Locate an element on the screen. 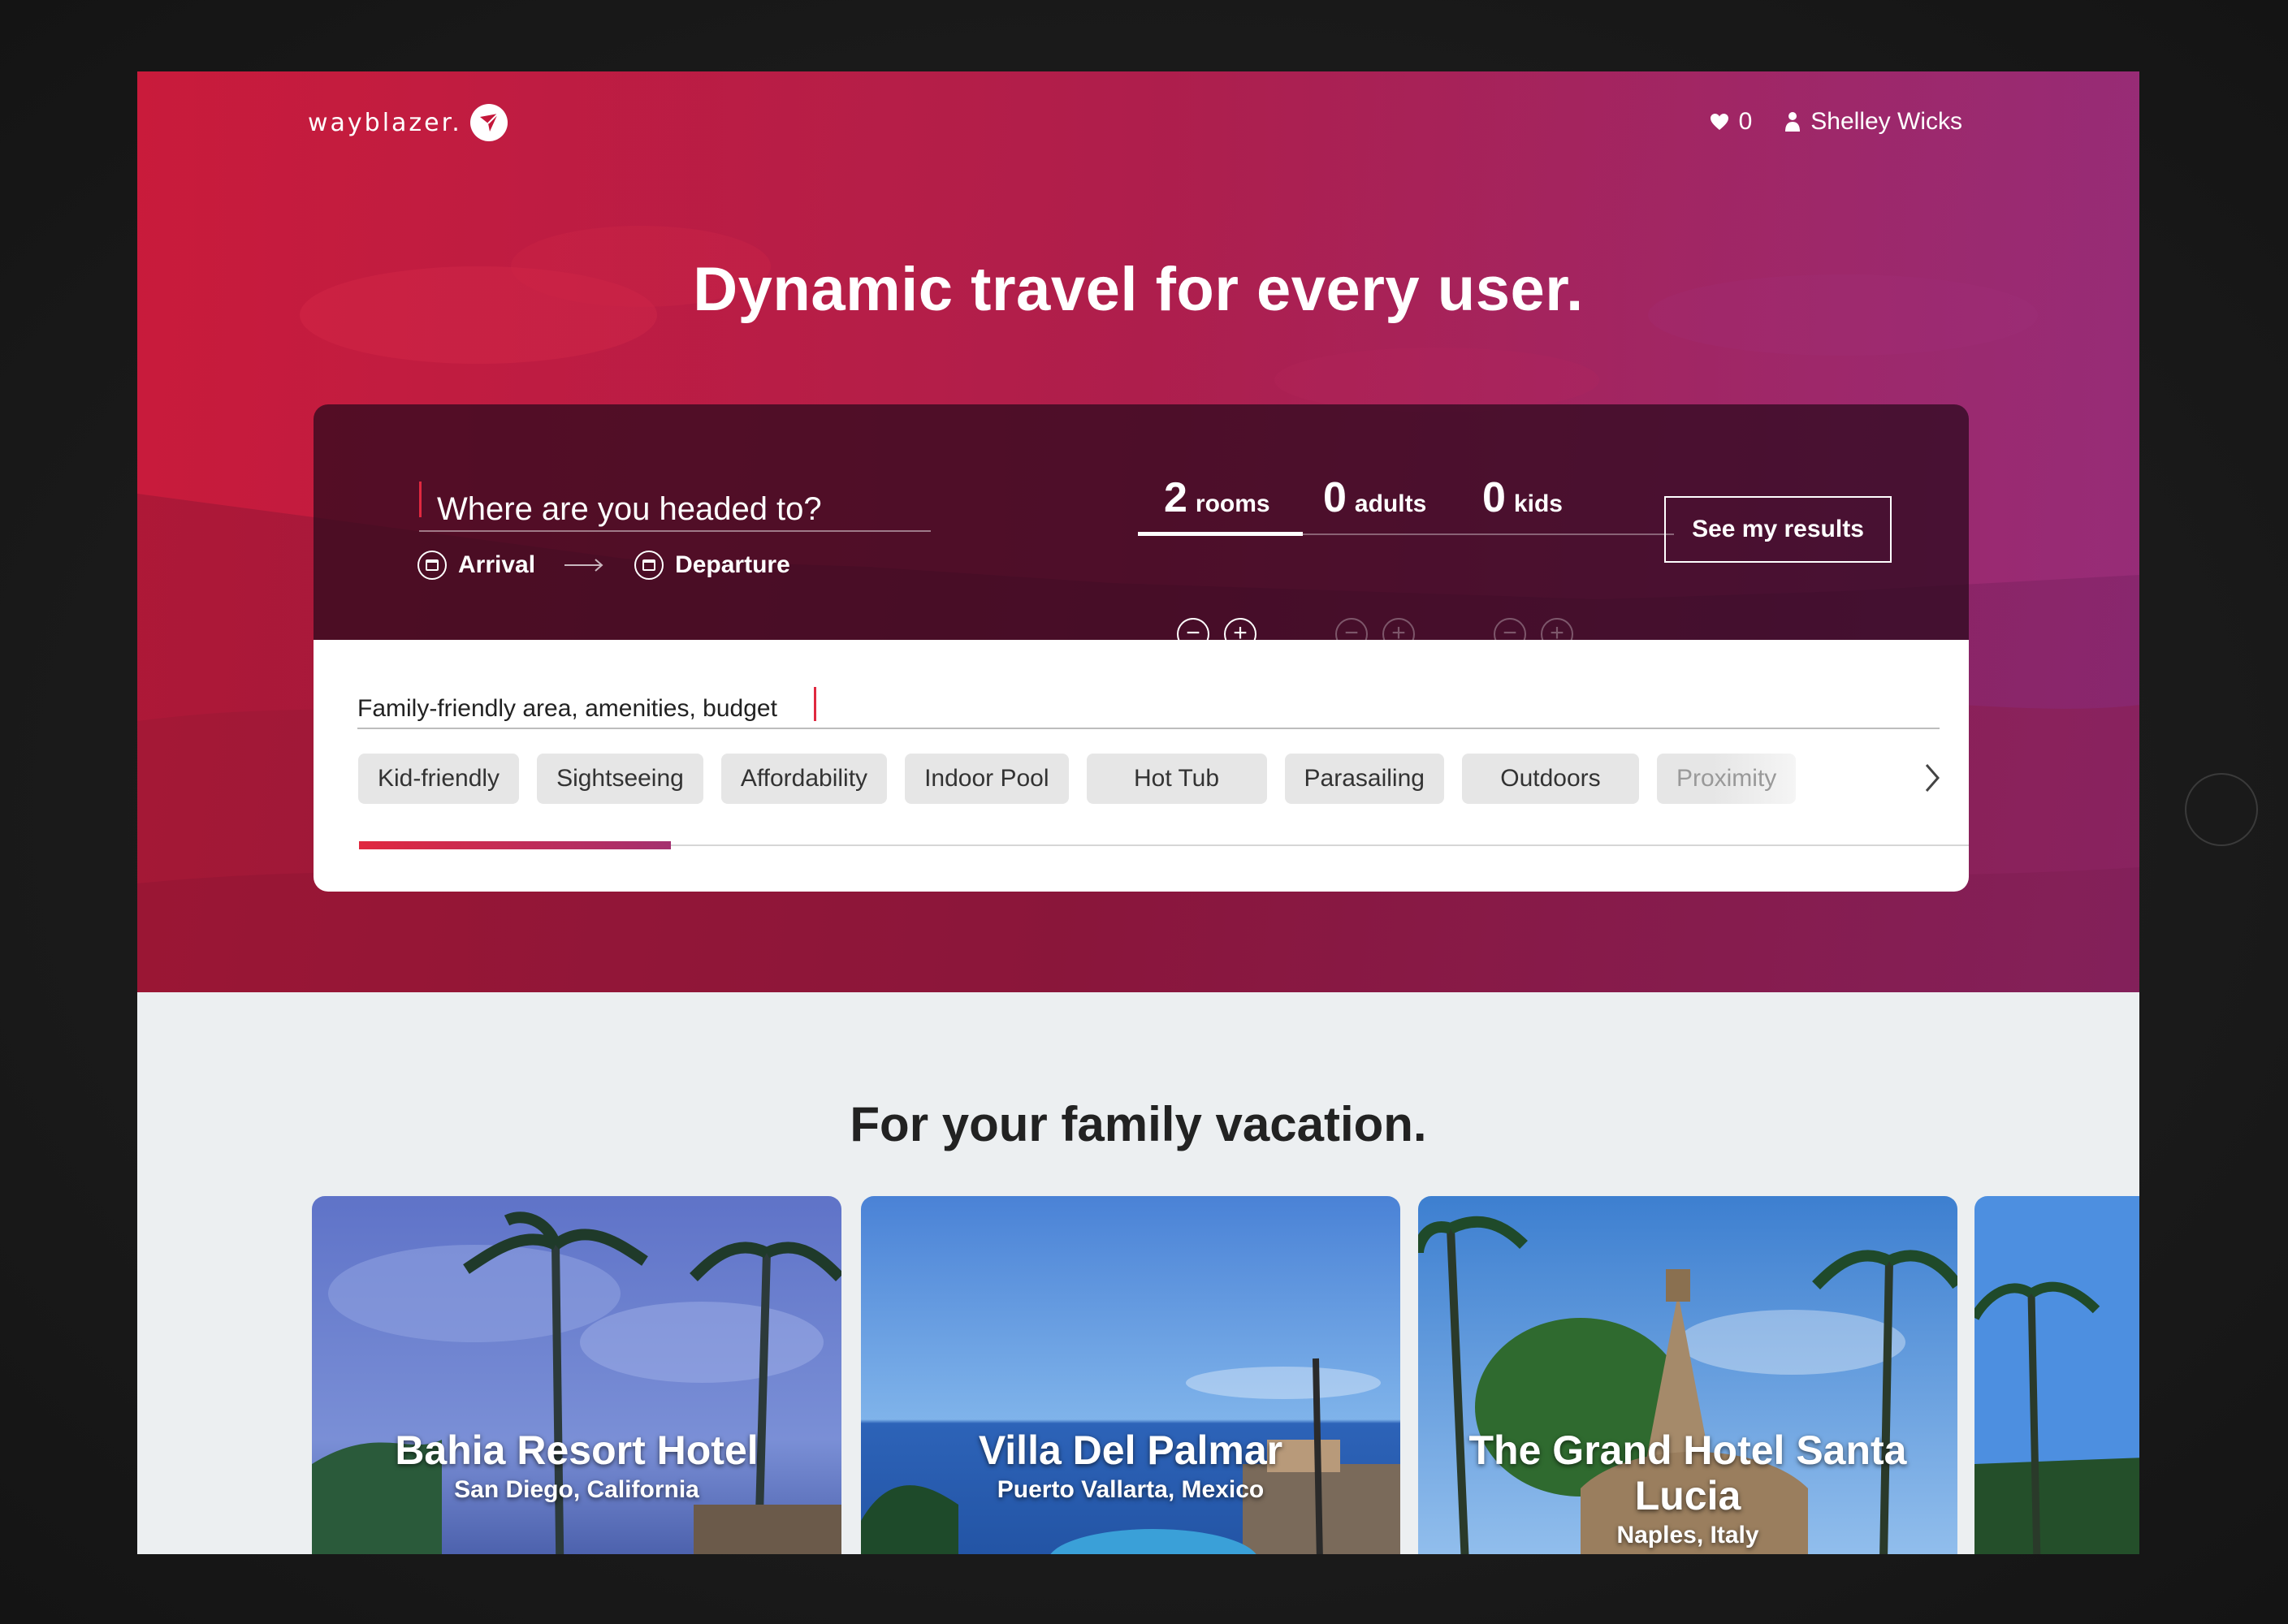  arrival-date-picker: Arrival is located at coordinates (476, 565).